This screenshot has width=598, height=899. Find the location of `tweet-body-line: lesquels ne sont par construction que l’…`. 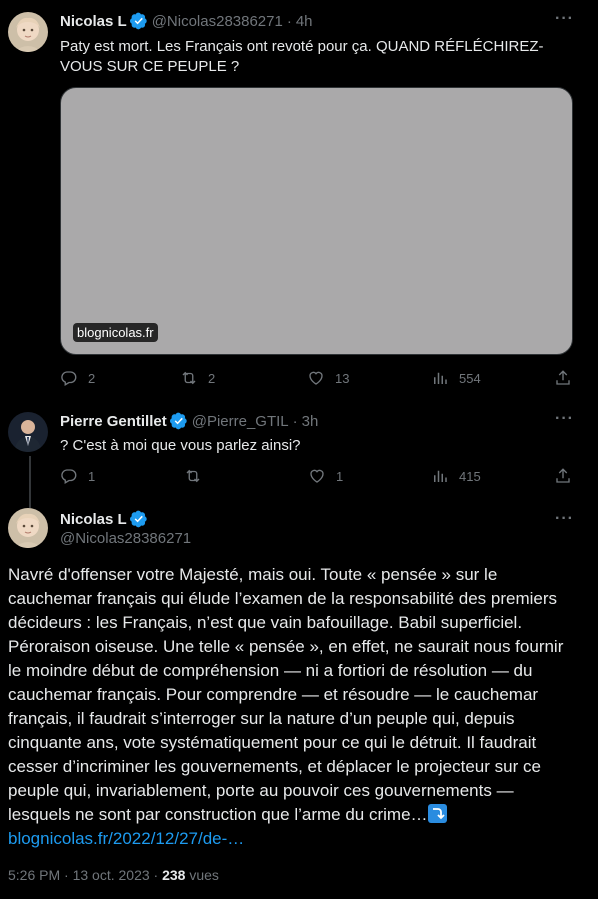

tweet-body-line: lesquels ne sont par construction que l’… is located at coordinates (218, 814).